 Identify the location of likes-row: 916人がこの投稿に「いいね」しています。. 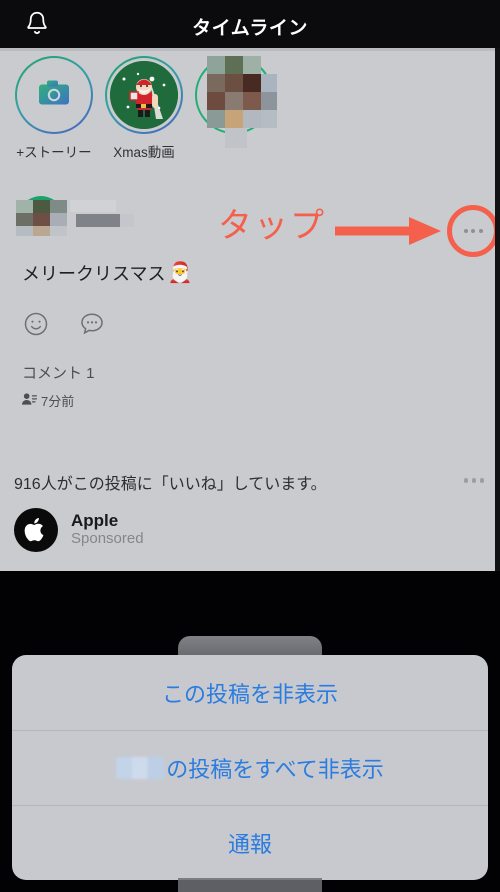
(250, 488).